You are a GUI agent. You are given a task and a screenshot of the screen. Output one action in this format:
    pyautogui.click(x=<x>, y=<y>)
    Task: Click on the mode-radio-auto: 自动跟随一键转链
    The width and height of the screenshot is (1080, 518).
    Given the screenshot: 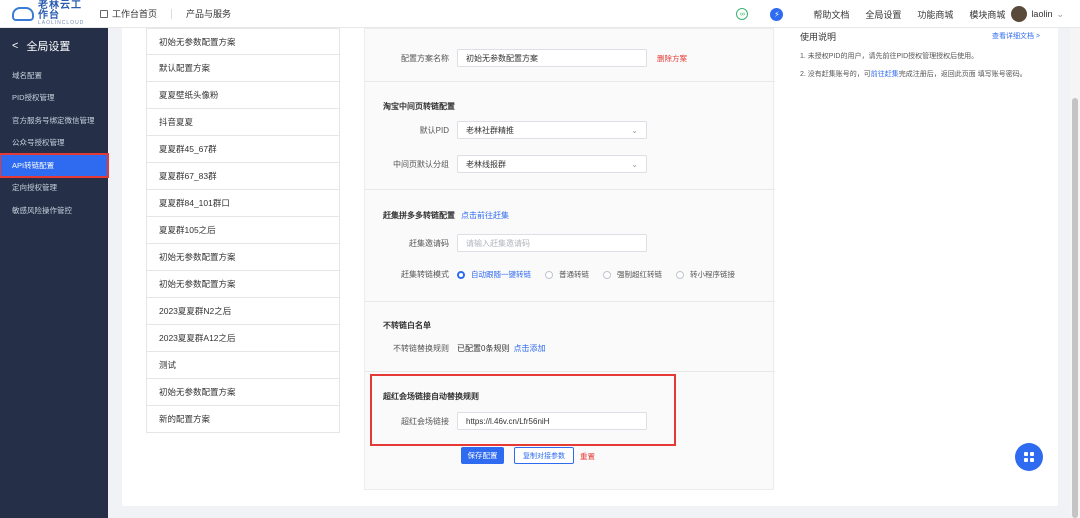 What is the action you would take?
    pyautogui.click(x=494, y=274)
    